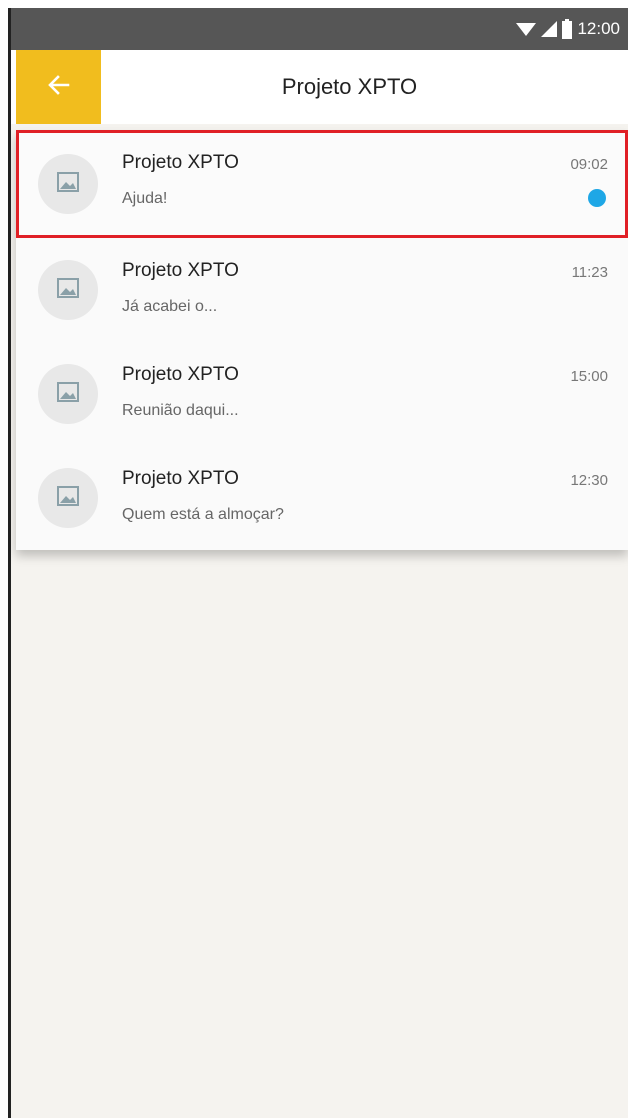 This screenshot has width=628, height=1118. I want to click on chat-time: 11:23, so click(589, 272).